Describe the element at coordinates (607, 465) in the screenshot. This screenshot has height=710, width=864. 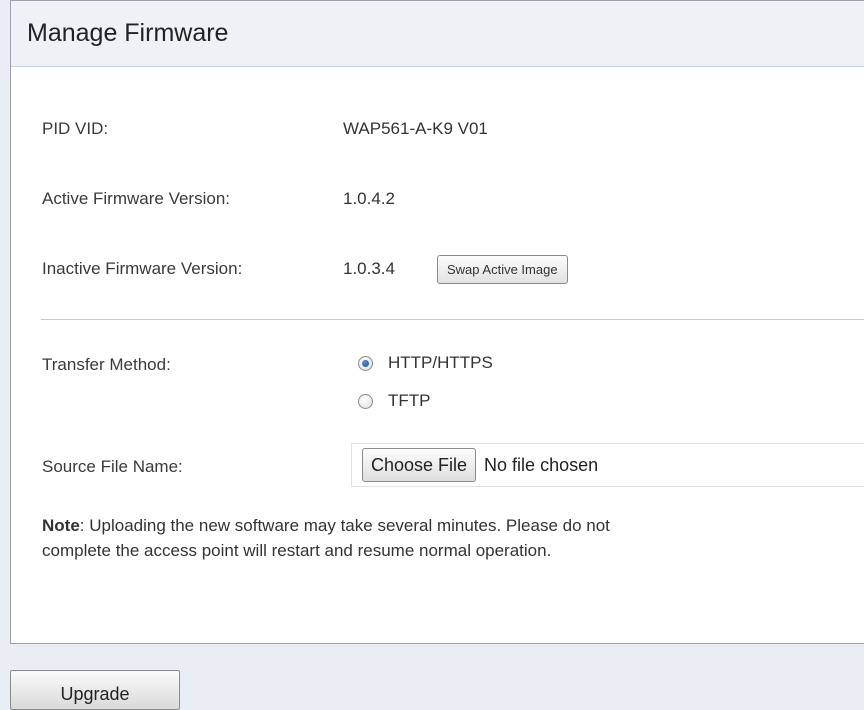
I see `source-file-input: Choose File No file chosen` at that location.